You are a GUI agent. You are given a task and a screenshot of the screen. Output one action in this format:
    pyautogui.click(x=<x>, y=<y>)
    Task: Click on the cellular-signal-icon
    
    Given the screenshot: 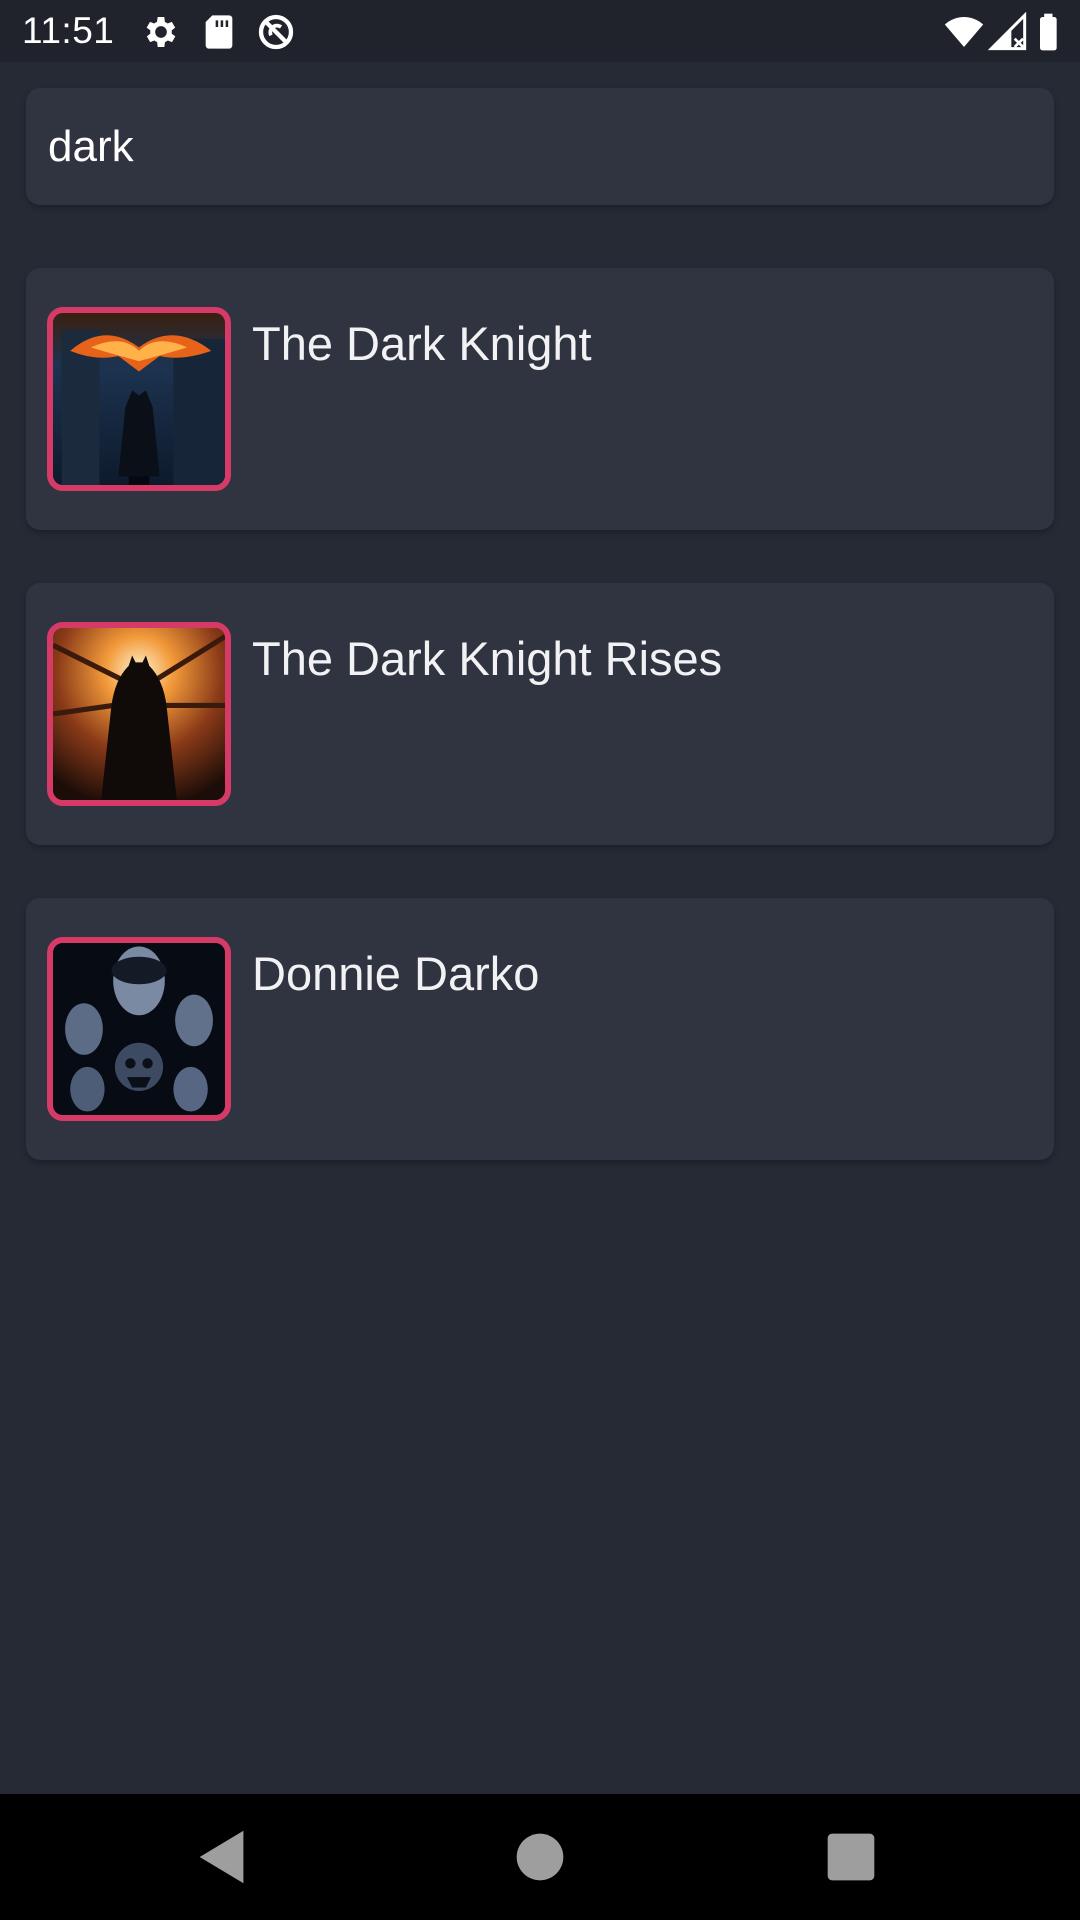 What is the action you would take?
    pyautogui.click(x=1008, y=32)
    